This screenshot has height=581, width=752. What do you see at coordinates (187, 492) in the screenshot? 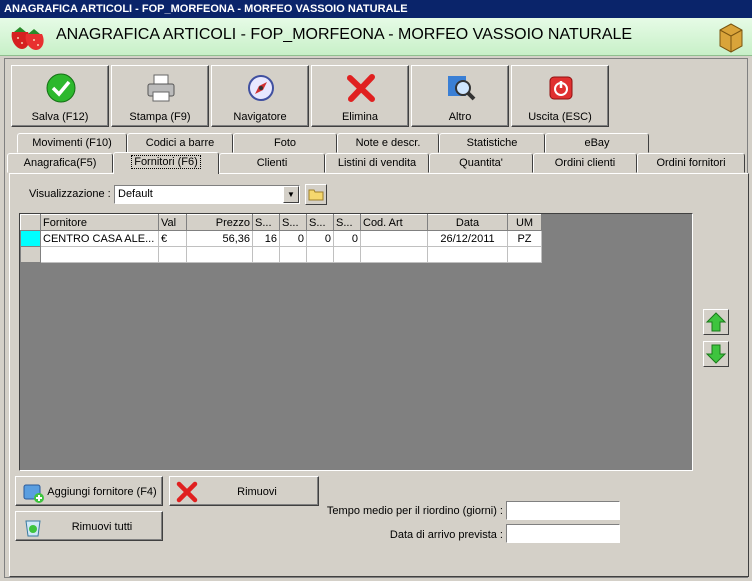
I see `remove-x-icon` at bounding box center [187, 492].